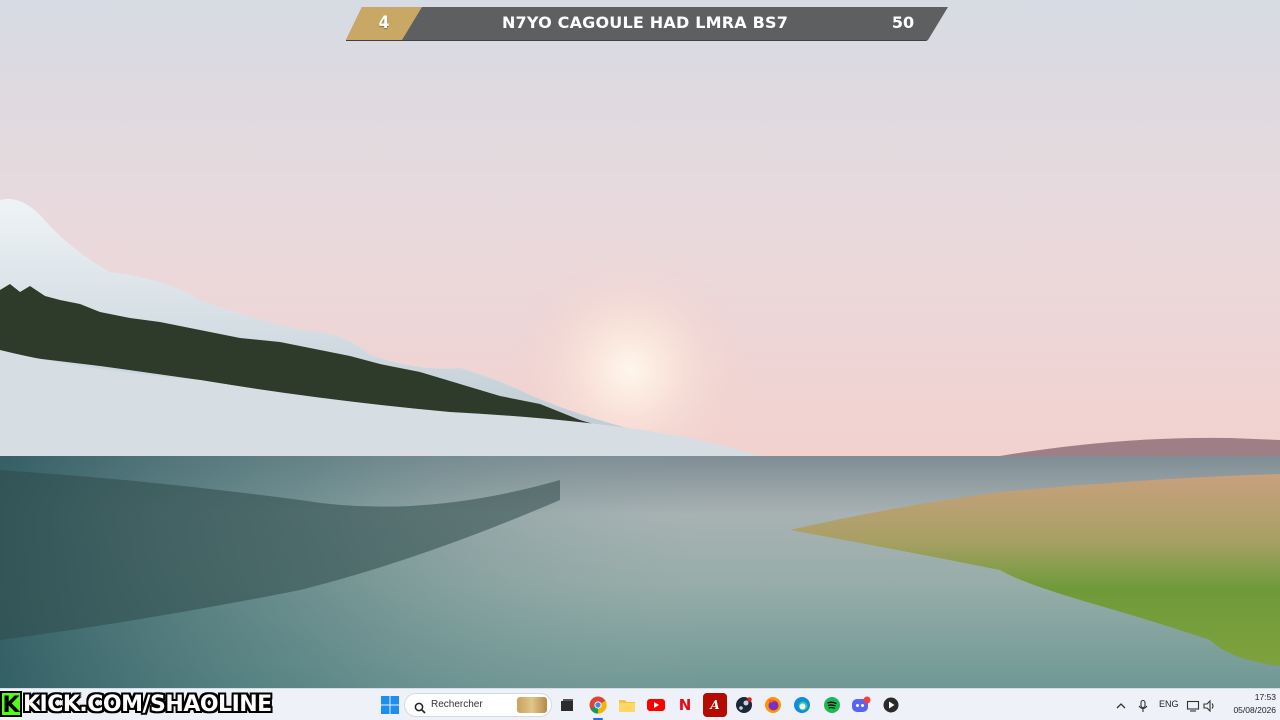 This screenshot has height=720, width=1280. I want to click on taskbar-search-box: Rechercher, so click(478, 705).